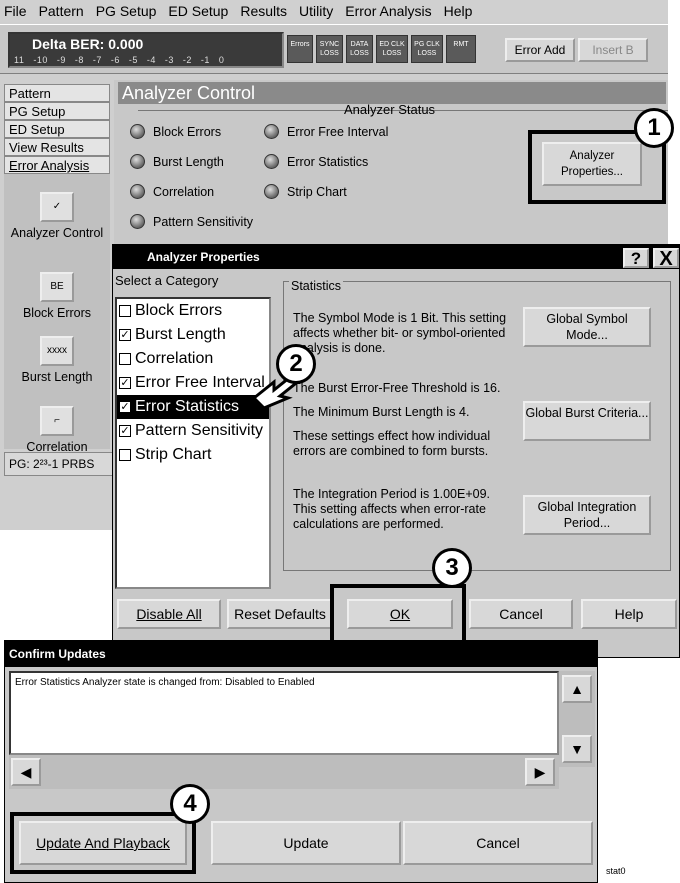 This screenshot has height=883, width=680. What do you see at coordinates (184, 191) in the screenshot?
I see `status-label: Correlation` at bounding box center [184, 191].